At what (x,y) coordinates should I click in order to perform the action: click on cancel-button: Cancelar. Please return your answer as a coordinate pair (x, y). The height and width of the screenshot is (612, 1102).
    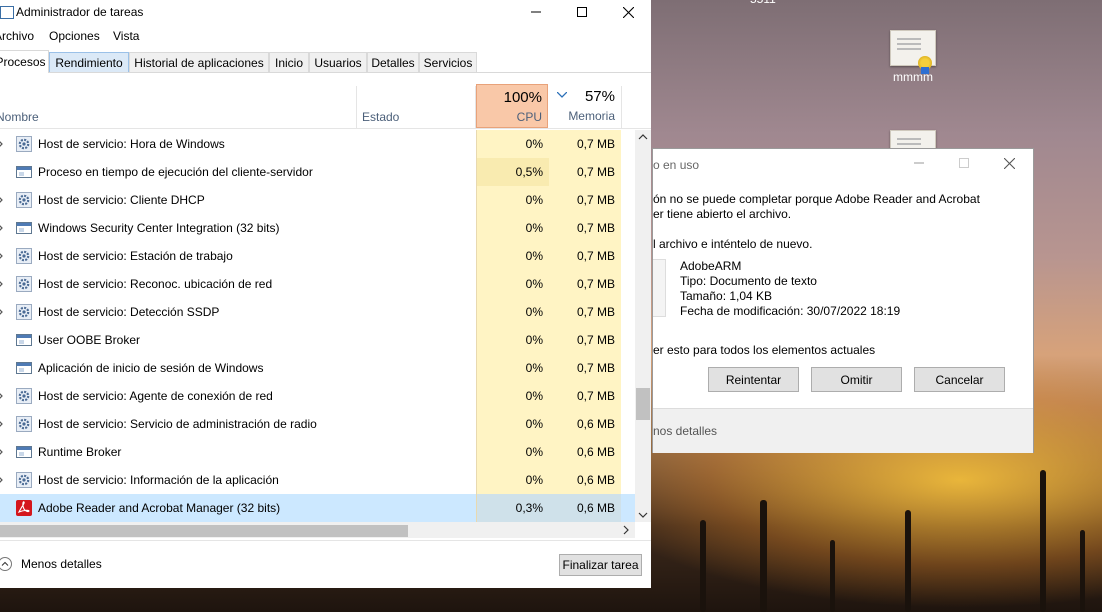
    Looking at the image, I should click on (959, 379).